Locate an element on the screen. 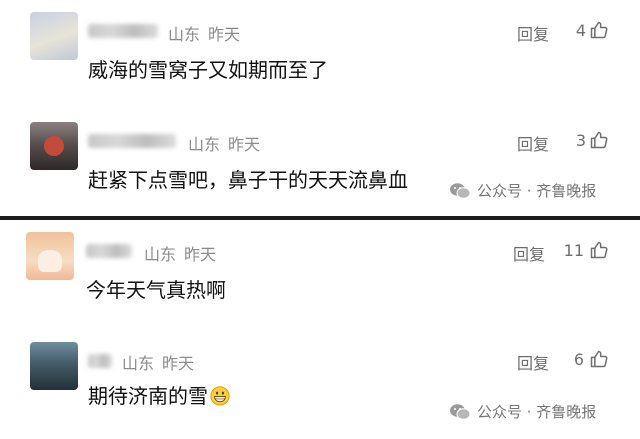 The image size is (640, 439). comment-text: 期待济南的雪 is located at coordinates (159, 394).